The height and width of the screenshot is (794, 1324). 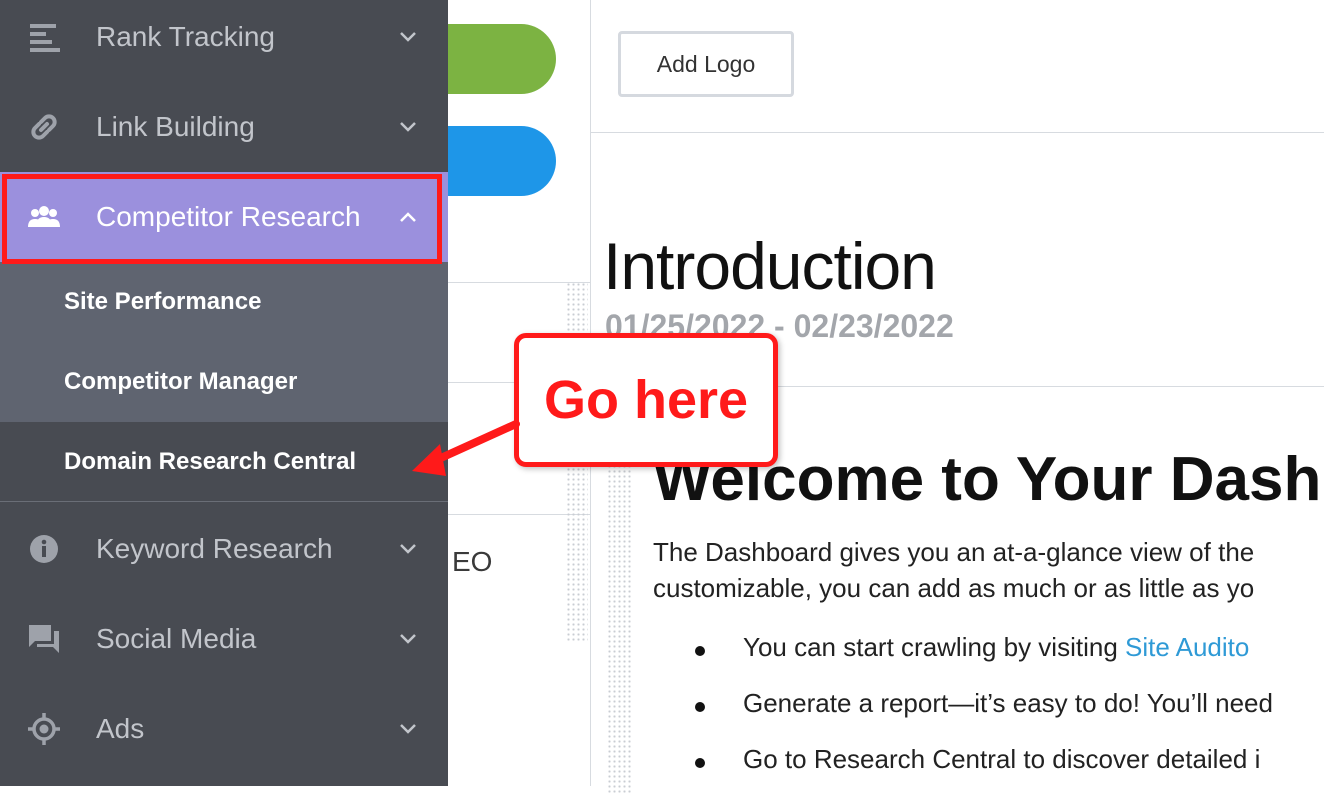 I want to click on submenu-item-domain-research-central: Domain Research Central, so click(x=224, y=462).